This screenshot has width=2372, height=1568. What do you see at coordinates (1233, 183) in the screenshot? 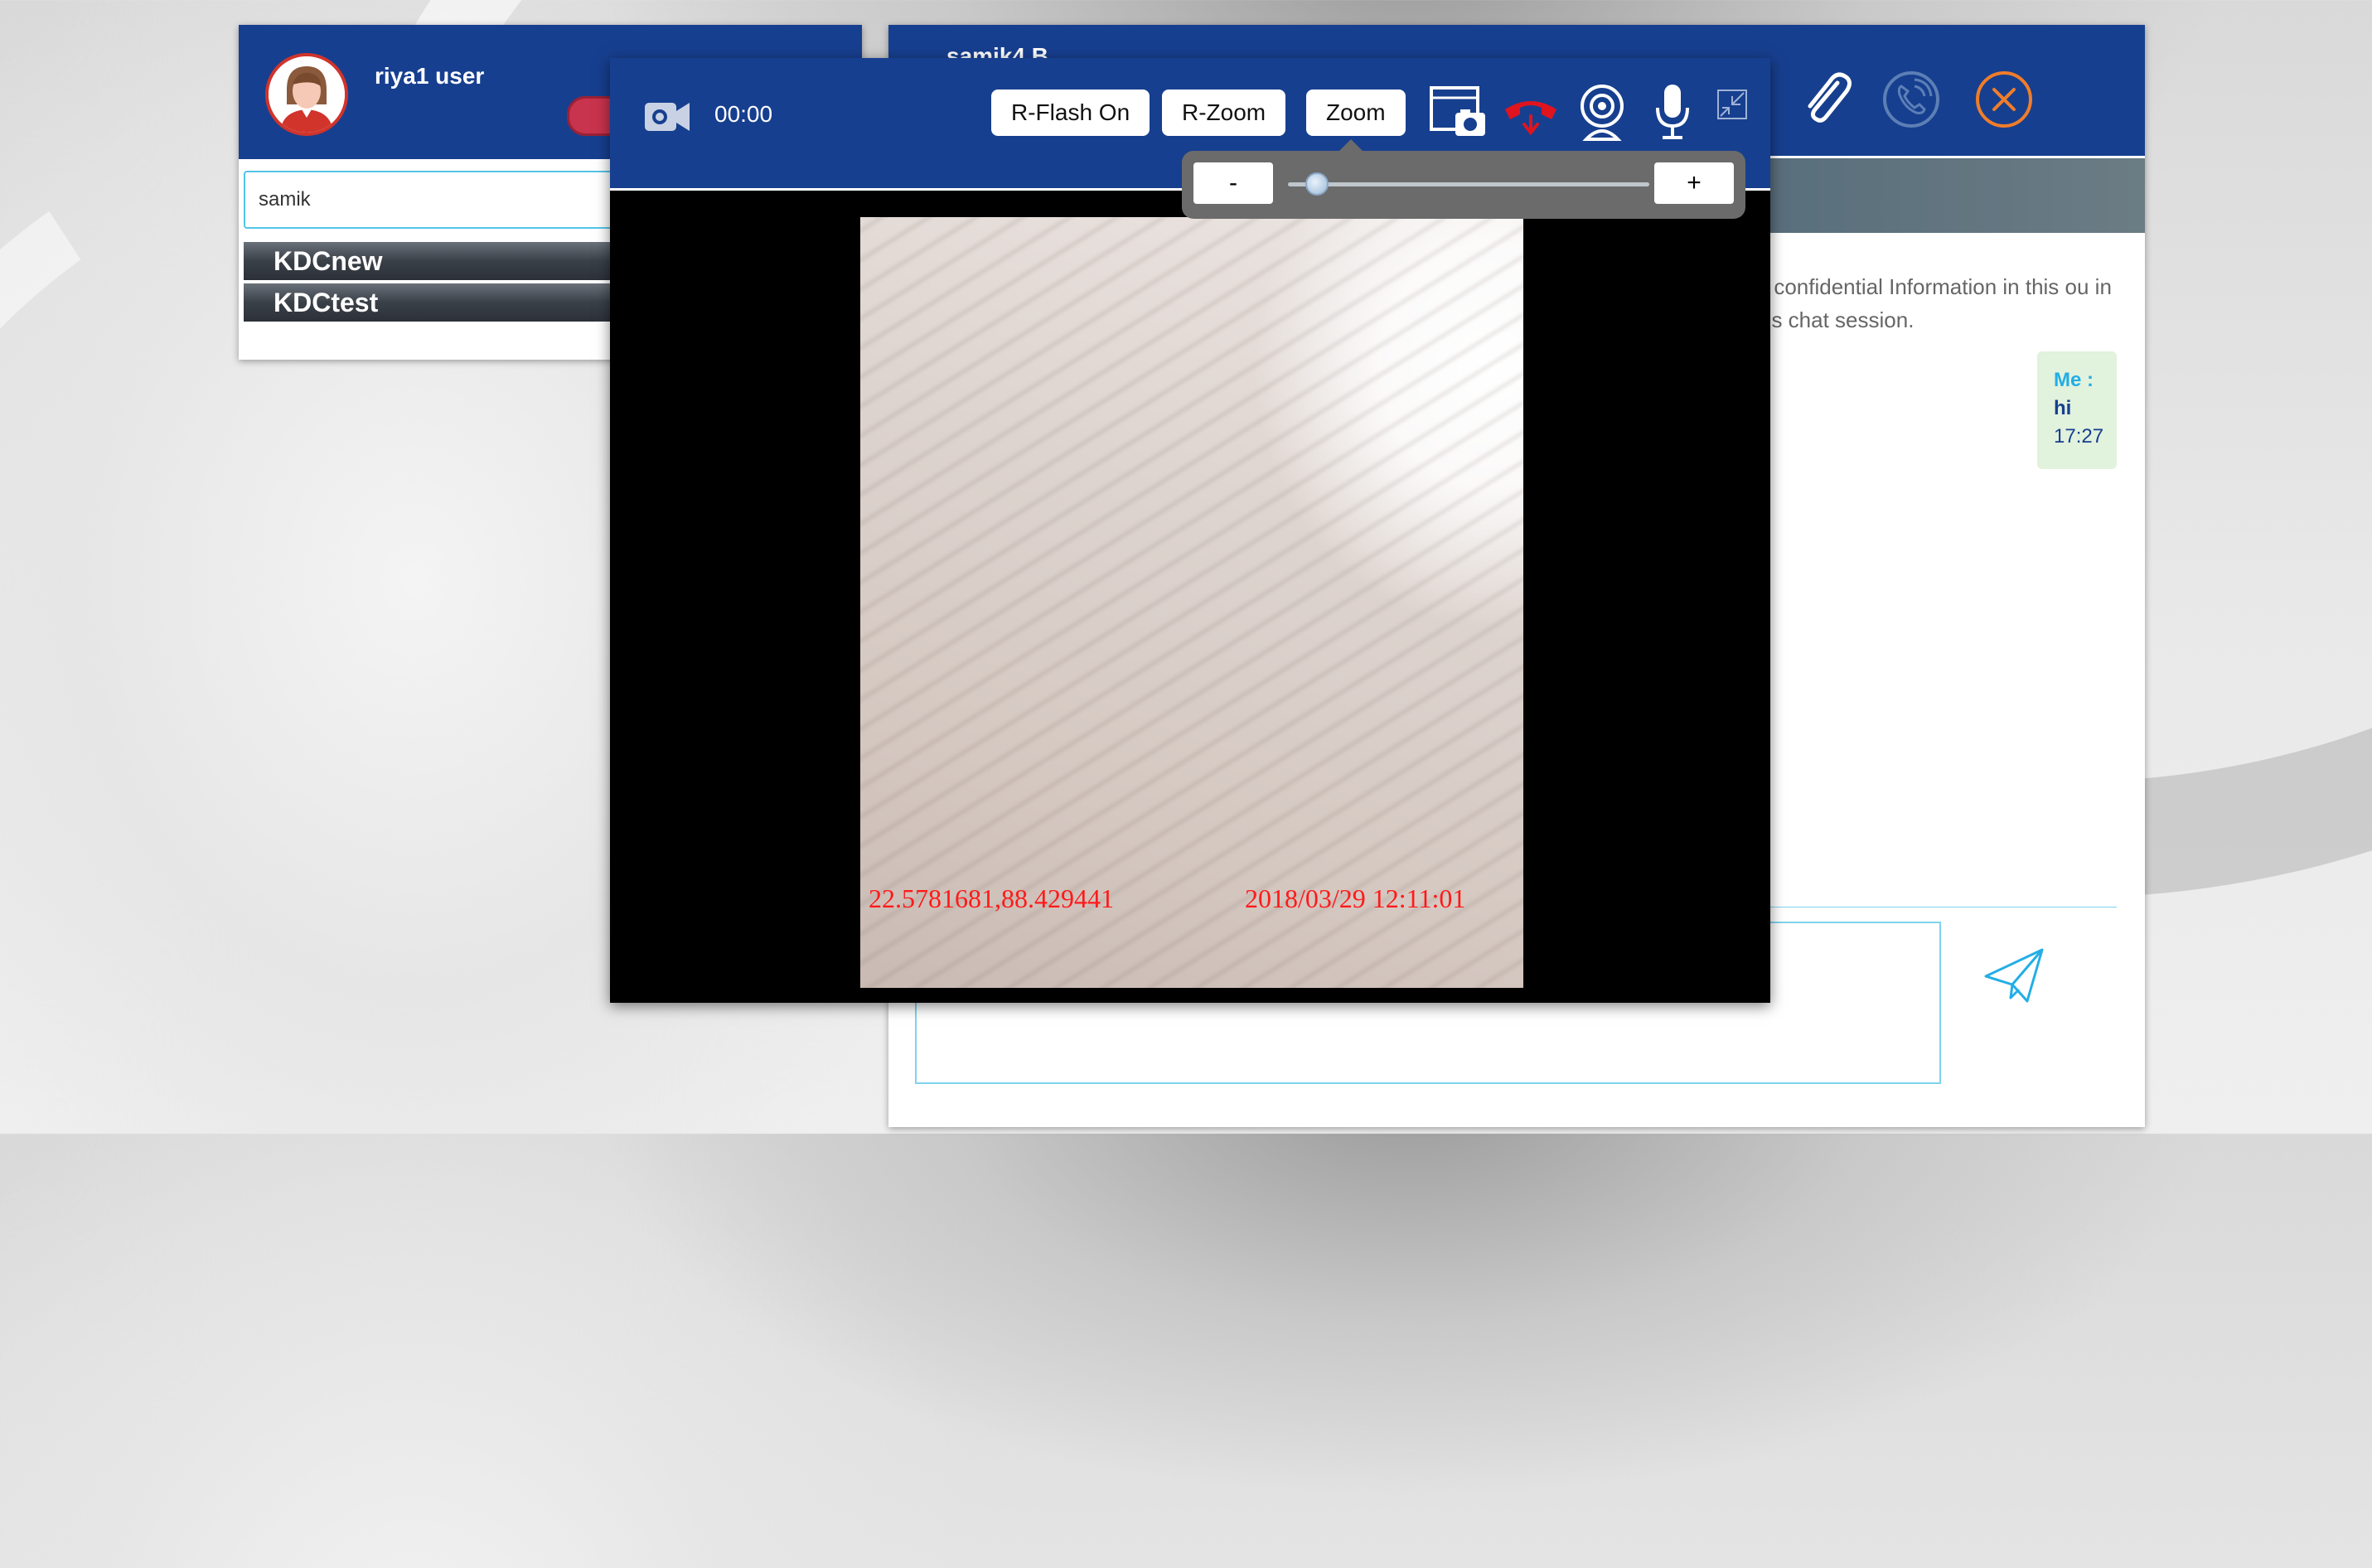
I see `zoom-out-button: -` at bounding box center [1233, 183].